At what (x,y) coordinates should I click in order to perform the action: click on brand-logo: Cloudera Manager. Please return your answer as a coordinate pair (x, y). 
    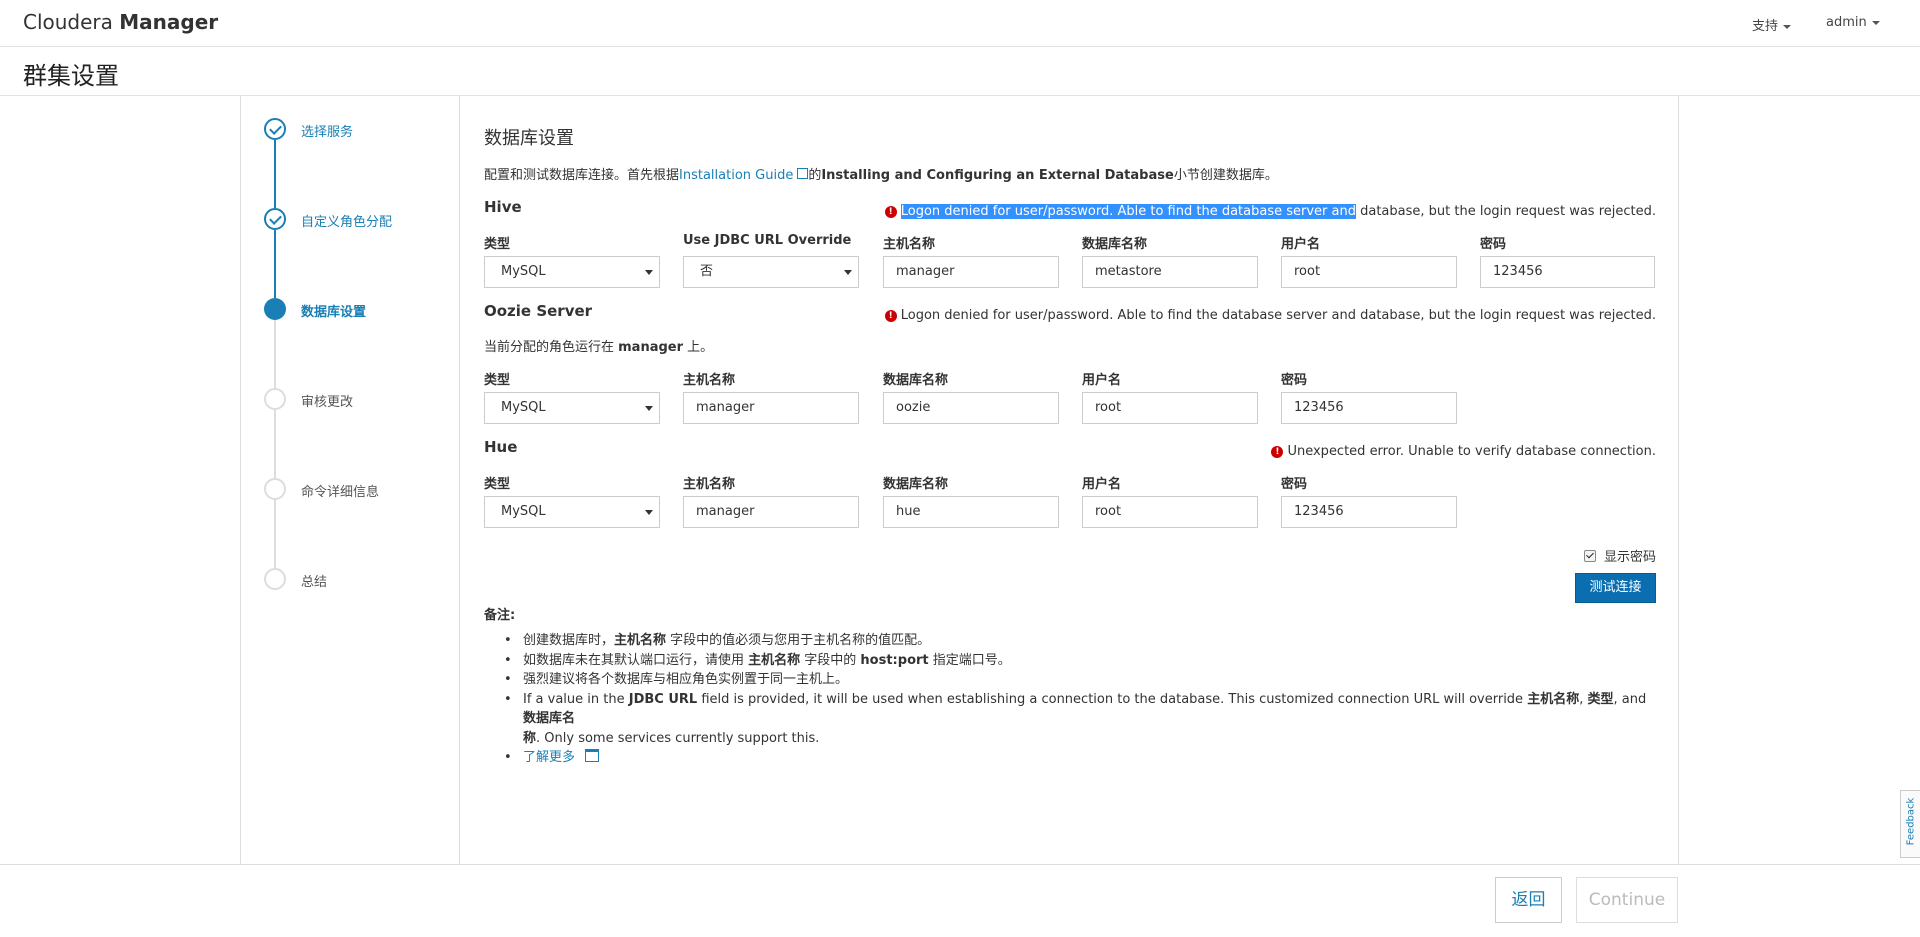
    Looking at the image, I should click on (120, 22).